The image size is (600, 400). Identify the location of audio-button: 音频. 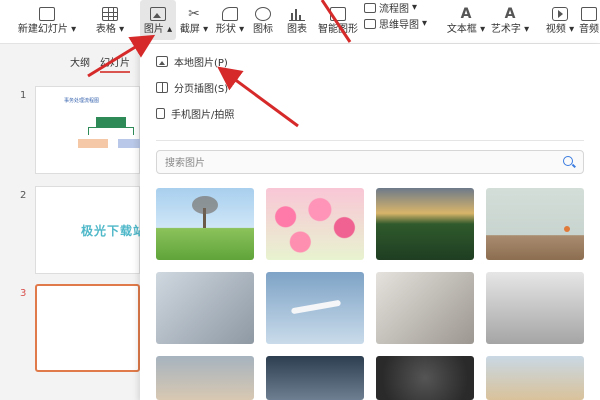
(589, 20).